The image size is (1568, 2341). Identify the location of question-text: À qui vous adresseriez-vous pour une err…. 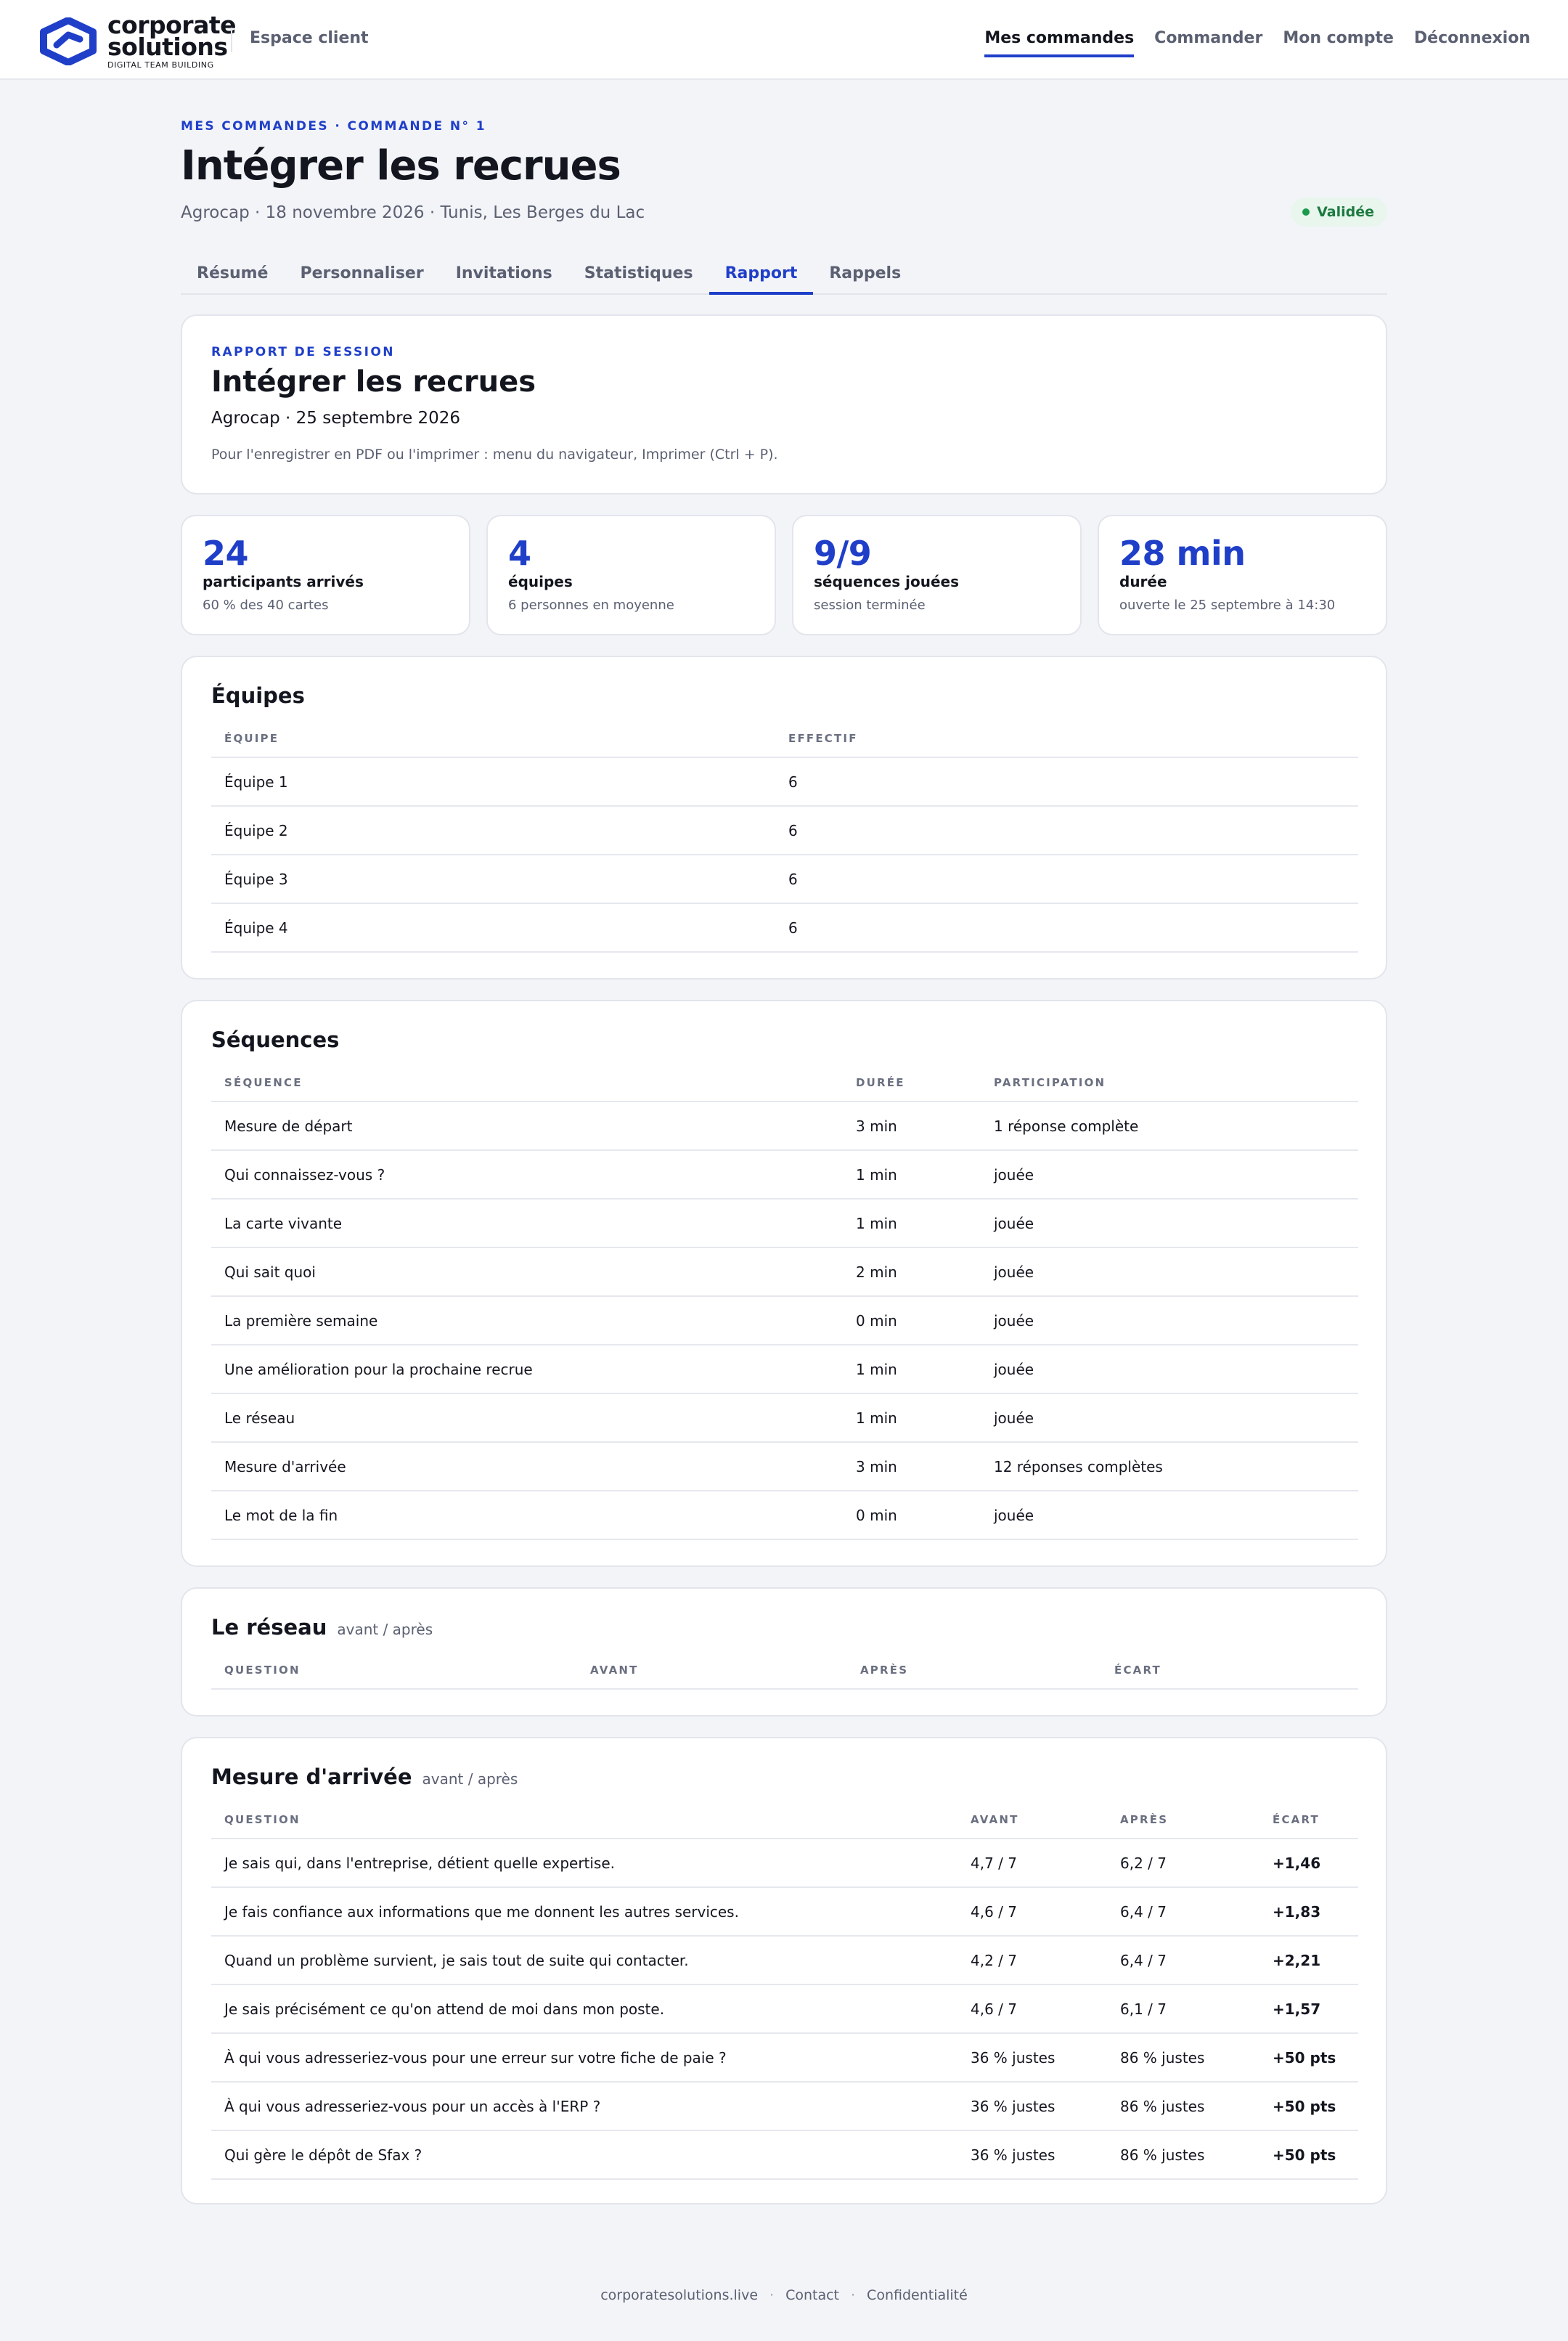
(584, 2058).